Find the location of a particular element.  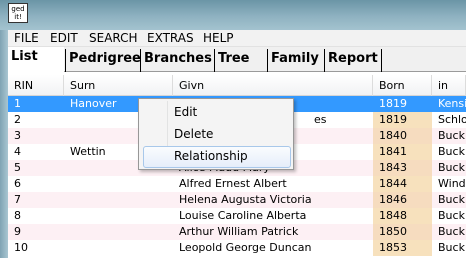

context-menu: Edit Delete Relationship is located at coordinates (216, 134).